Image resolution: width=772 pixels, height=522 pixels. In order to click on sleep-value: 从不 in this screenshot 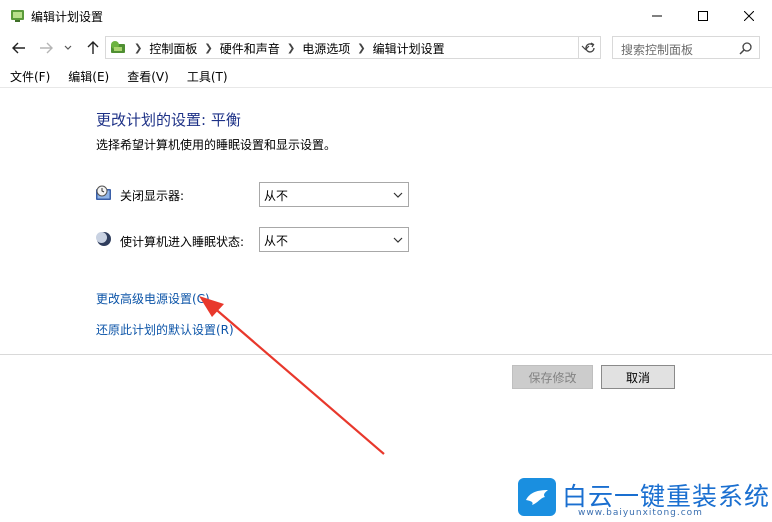, I will do `click(276, 241)`.